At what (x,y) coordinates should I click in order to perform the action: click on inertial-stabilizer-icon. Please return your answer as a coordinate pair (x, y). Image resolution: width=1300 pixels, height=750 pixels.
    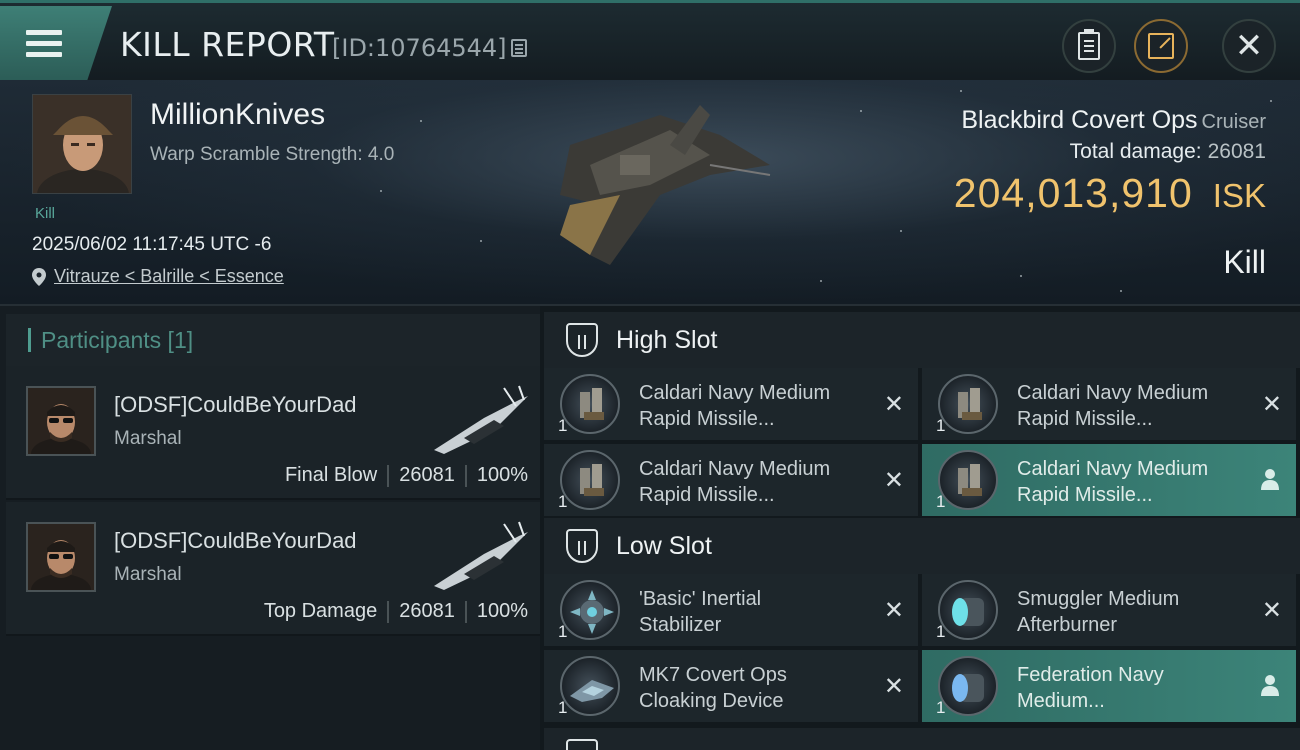
    Looking at the image, I should click on (590, 610).